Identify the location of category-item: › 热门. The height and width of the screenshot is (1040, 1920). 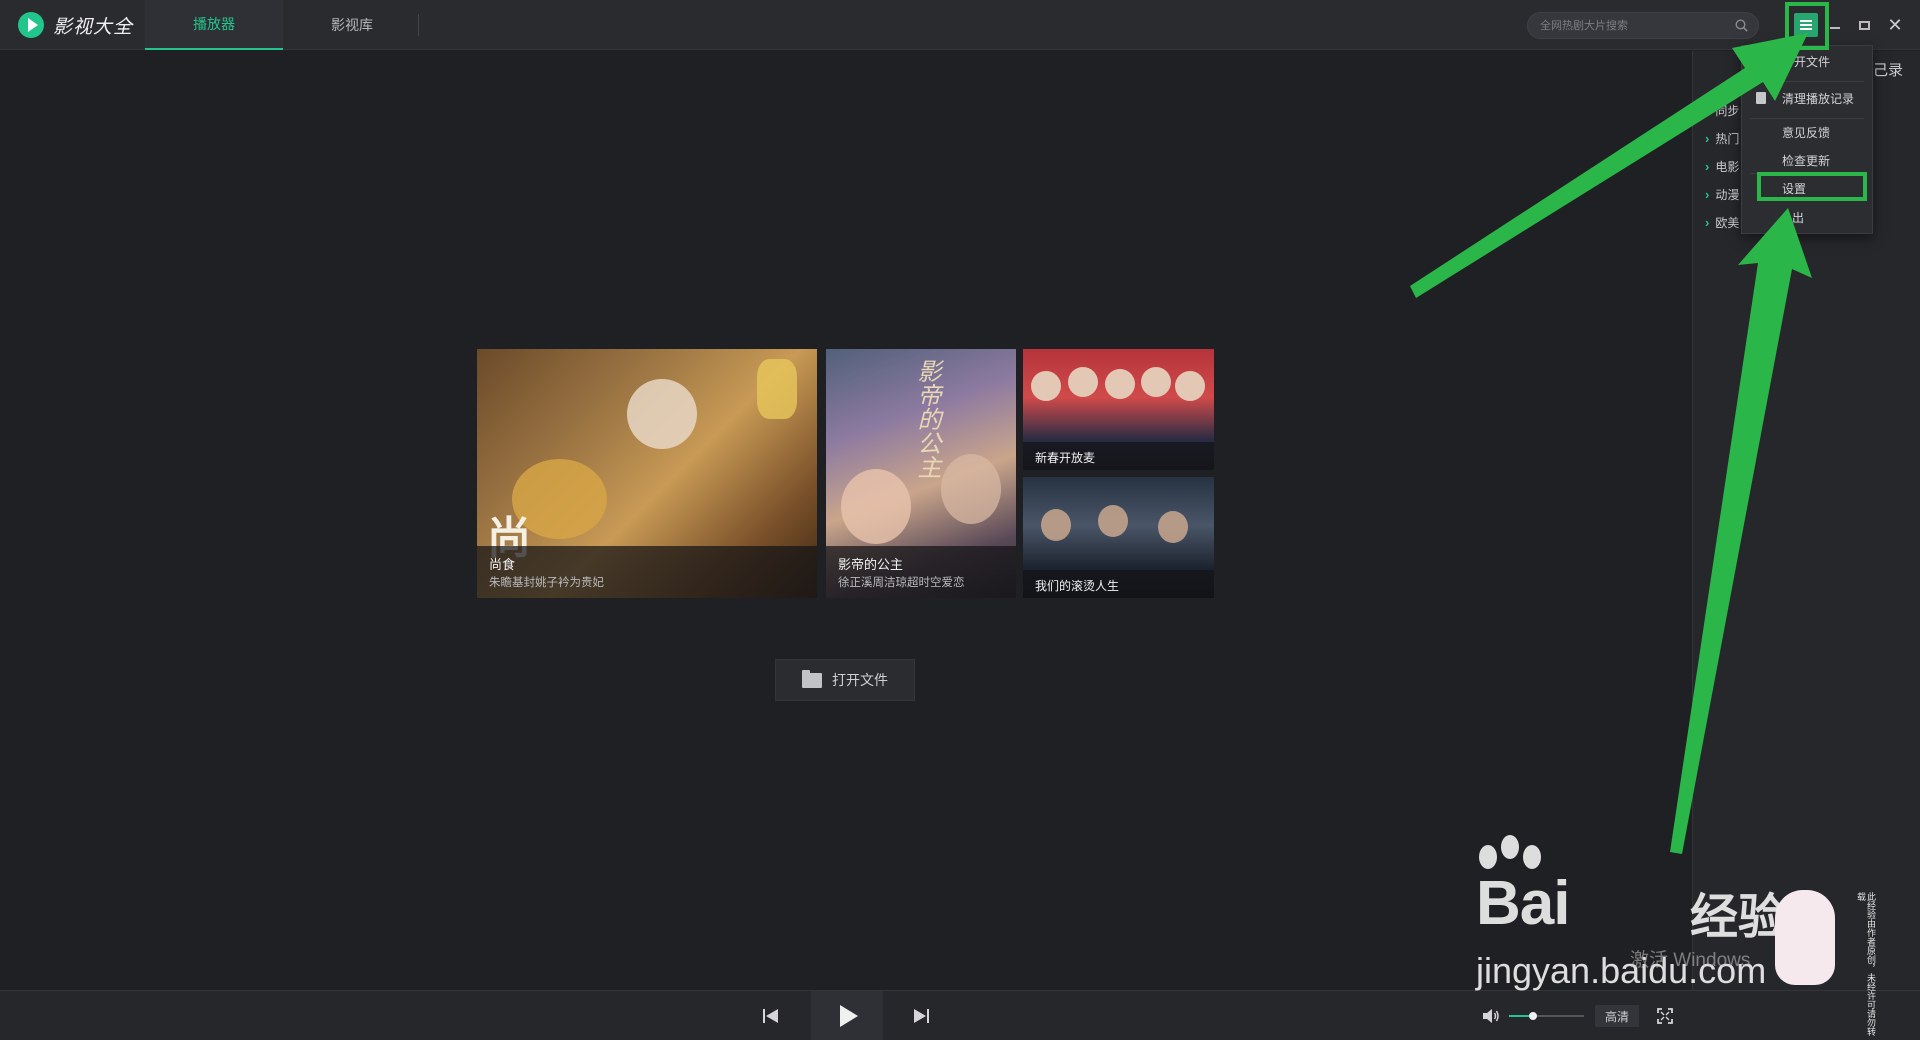
(1722, 138).